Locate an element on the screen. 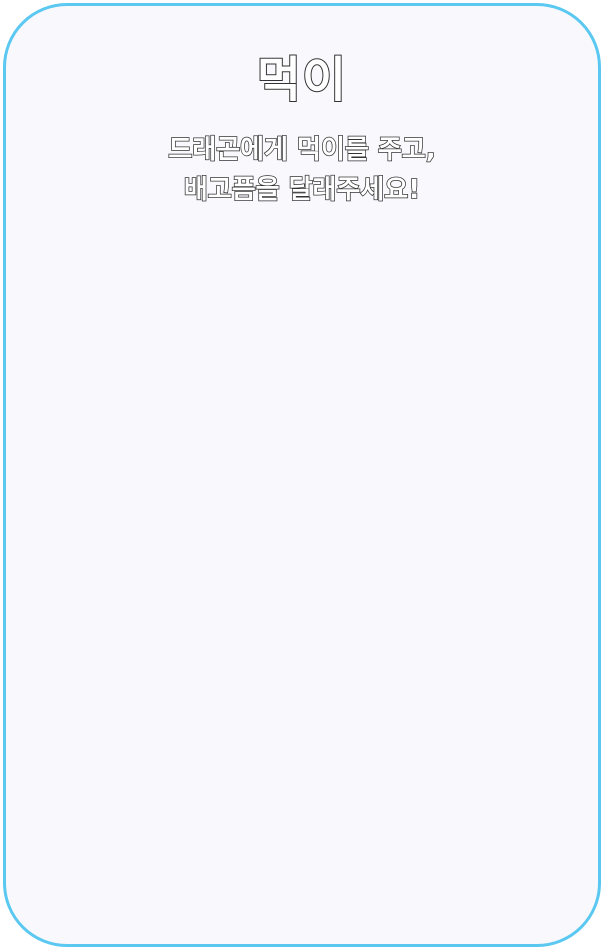 Image resolution: width=604 pixels, height=950 pixels. description-line-1: 드래곤에게 먹이를 주고, is located at coordinates (302, 150).